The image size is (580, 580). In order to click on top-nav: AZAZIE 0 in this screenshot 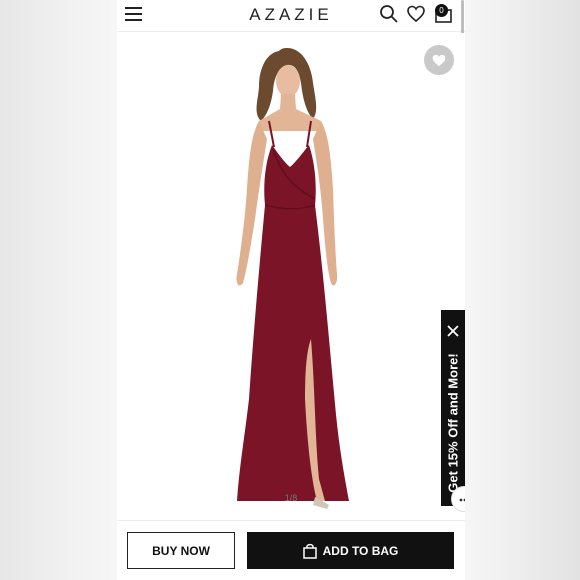, I will do `click(291, 16)`.